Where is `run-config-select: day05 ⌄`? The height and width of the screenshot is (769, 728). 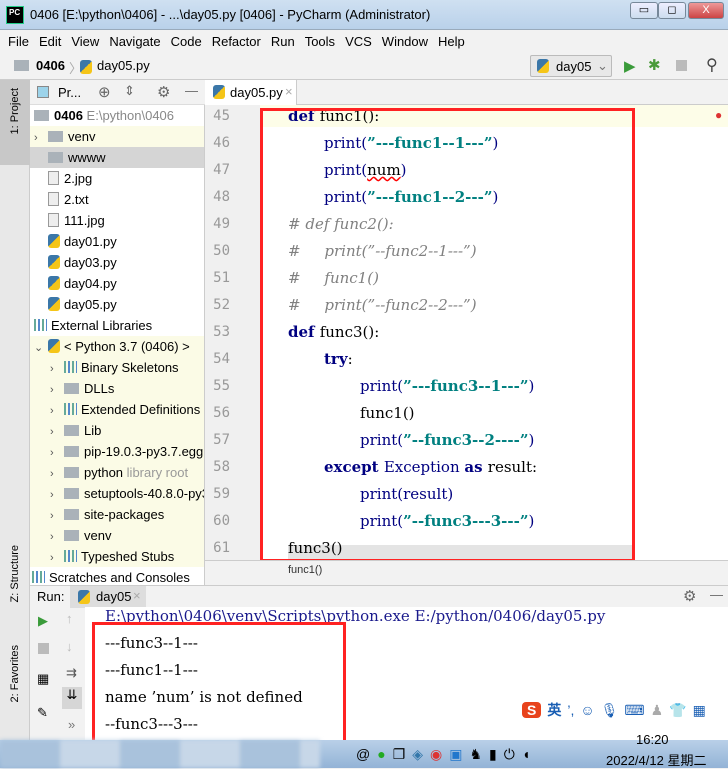 run-config-select: day05 ⌄ is located at coordinates (571, 66).